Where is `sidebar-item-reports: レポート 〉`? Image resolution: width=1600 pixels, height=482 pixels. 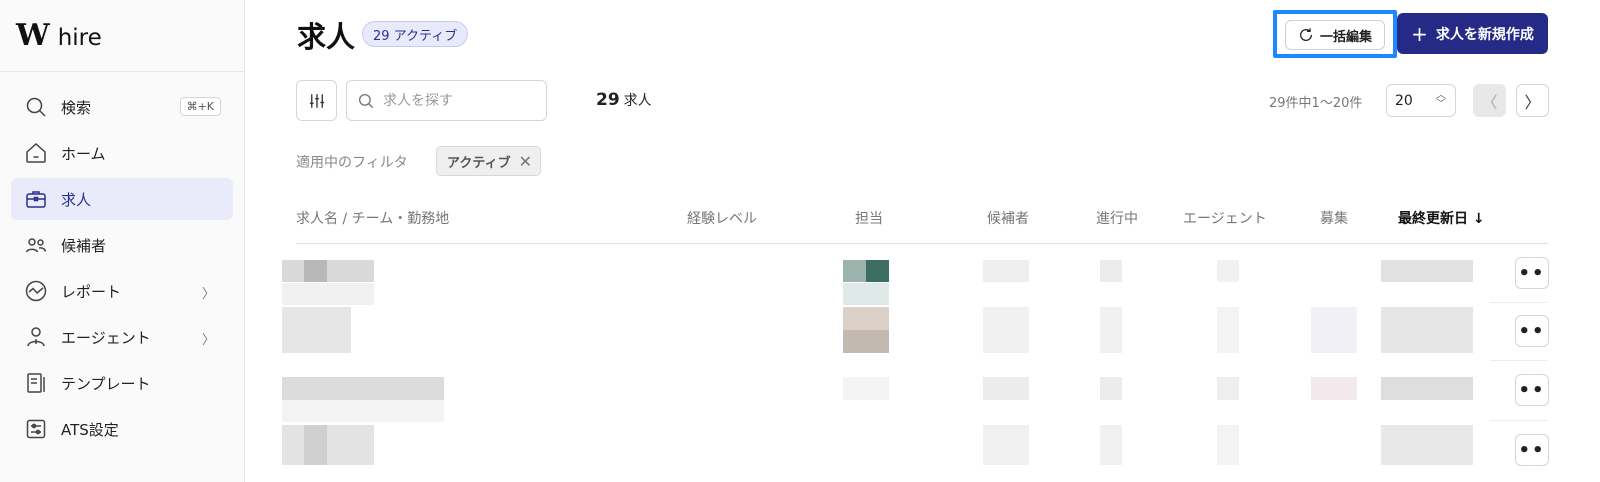 sidebar-item-reports: レポート 〉 is located at coordinates (122, 291).